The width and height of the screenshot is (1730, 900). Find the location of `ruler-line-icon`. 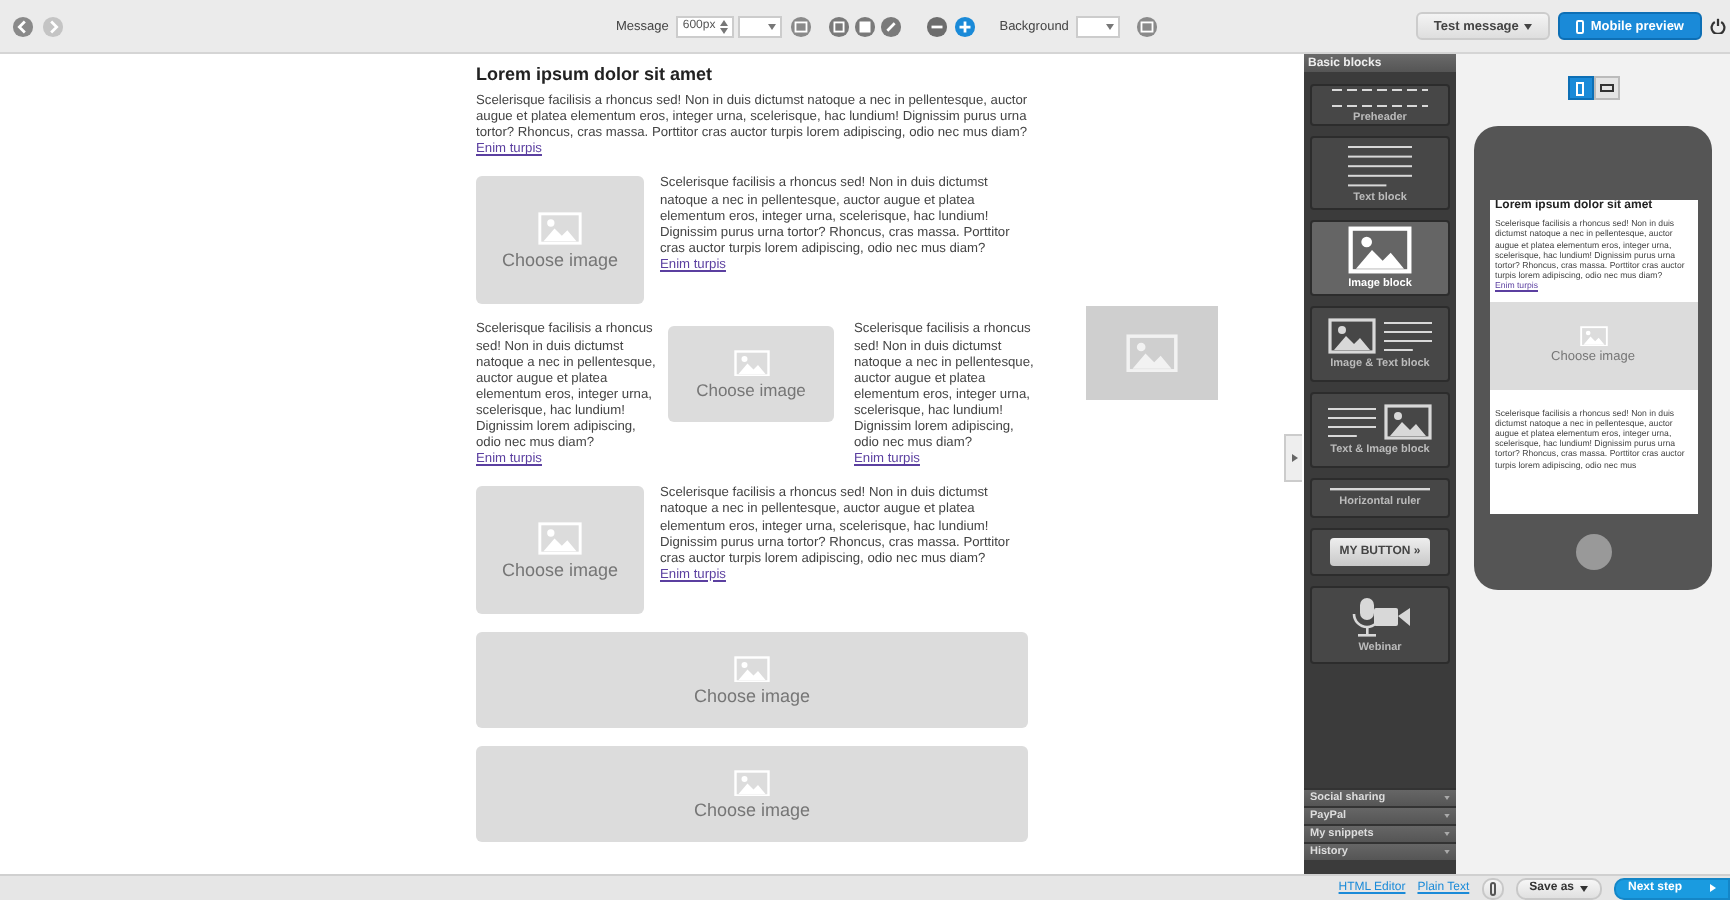

ruler-line-icon is located at coordinates (1380, 490).